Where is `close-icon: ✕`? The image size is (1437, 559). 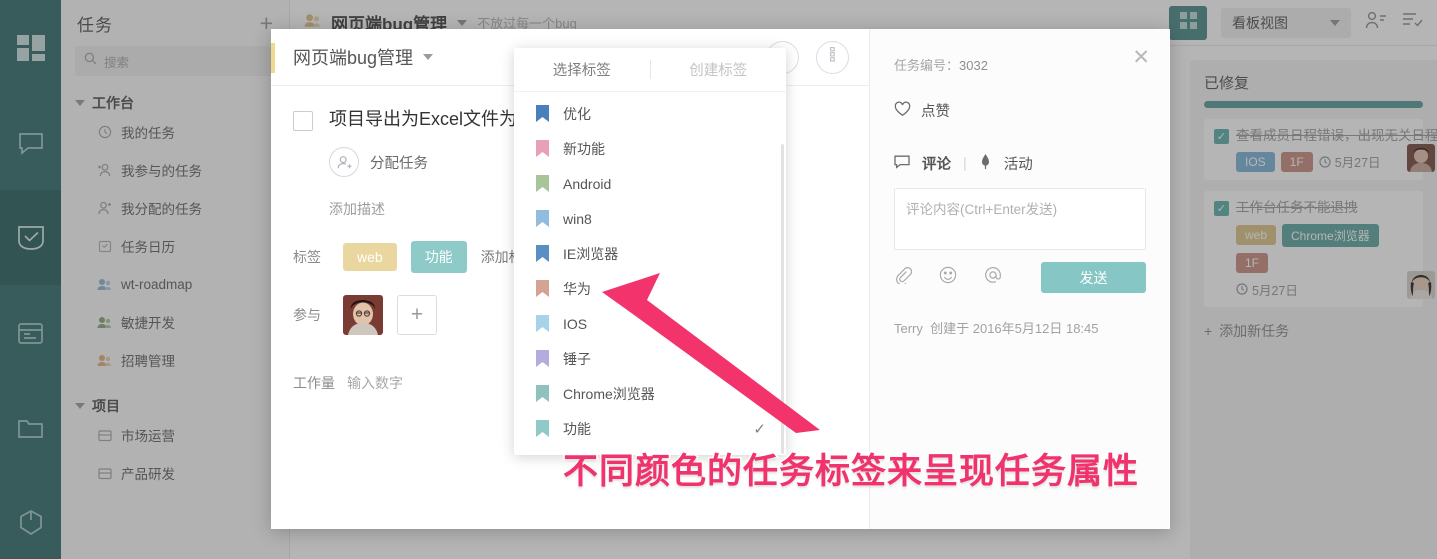 close-icon: ✕ is located at coordinates (1141, 57).